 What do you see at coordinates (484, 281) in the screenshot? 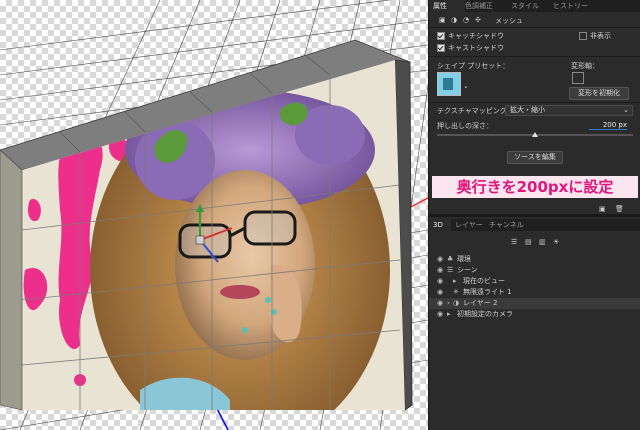
I see `layer-name: 現在のビュー` at bounding box center [484, 281].